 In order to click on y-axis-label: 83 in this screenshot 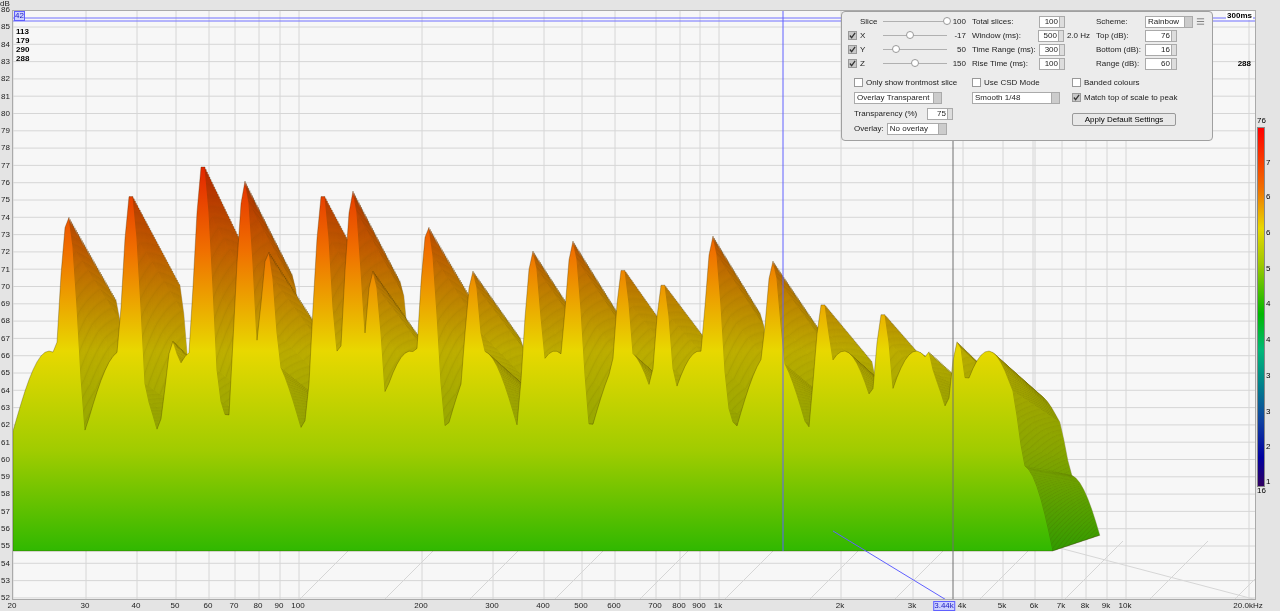, I will do `click(5, 61)`.